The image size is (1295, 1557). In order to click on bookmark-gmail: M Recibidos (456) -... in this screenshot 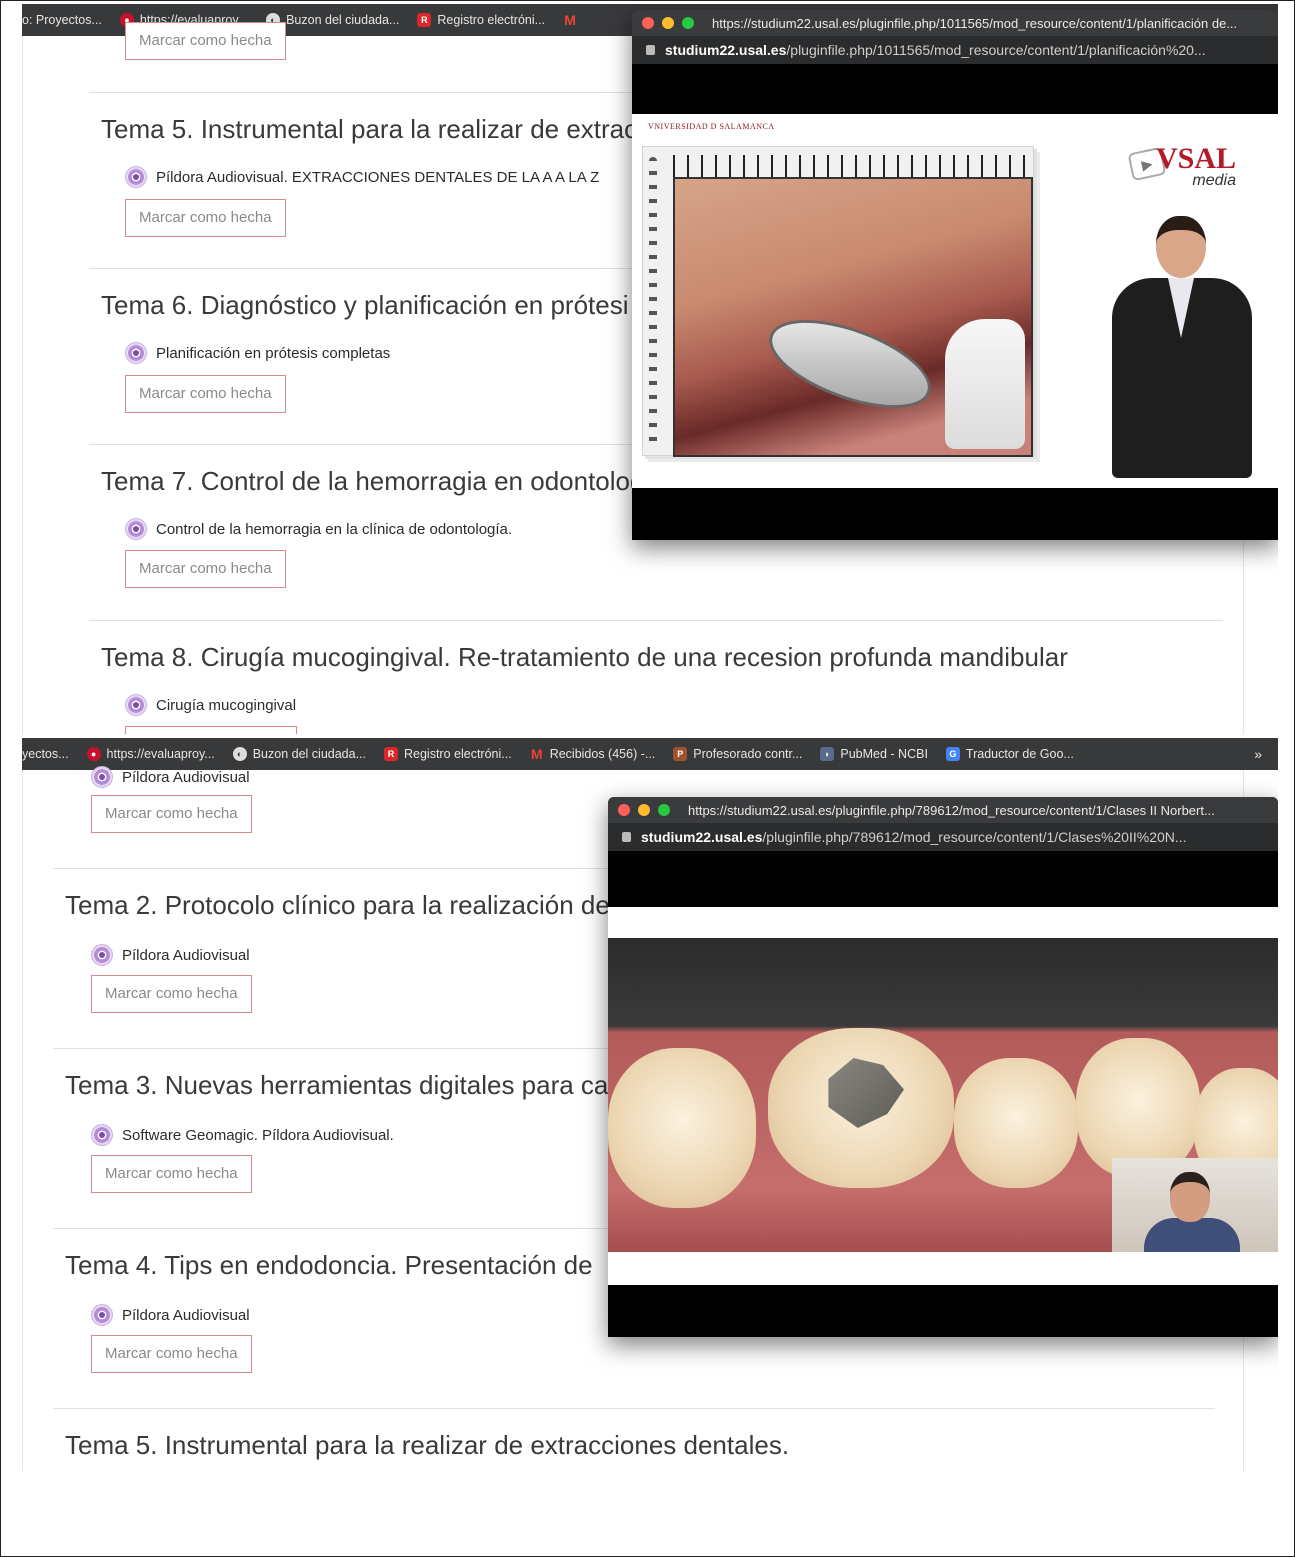, I will do `click(593, 754)`.